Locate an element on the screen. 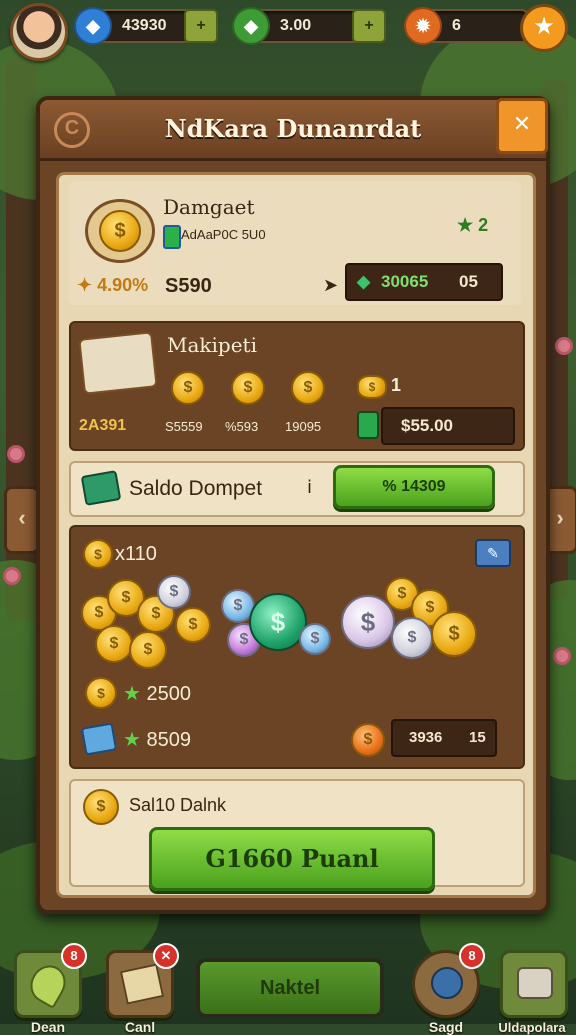  secondary-value-box: $55.00 is located at coordinates (448, 426).